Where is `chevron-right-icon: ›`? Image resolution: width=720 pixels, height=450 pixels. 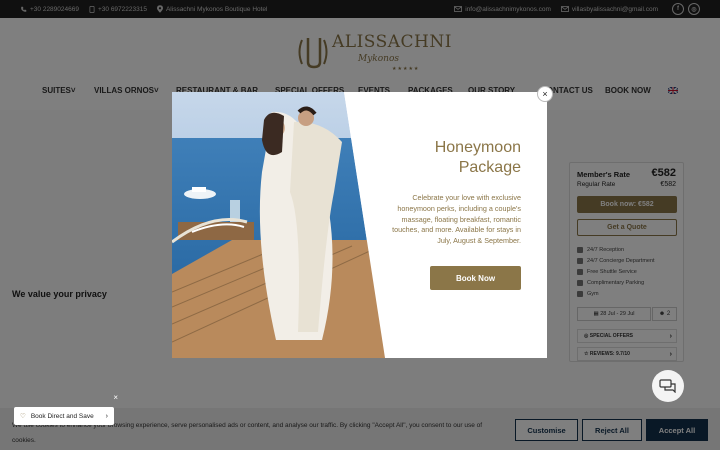
chevron-right-icon: › is located at coordinates (106, 416).